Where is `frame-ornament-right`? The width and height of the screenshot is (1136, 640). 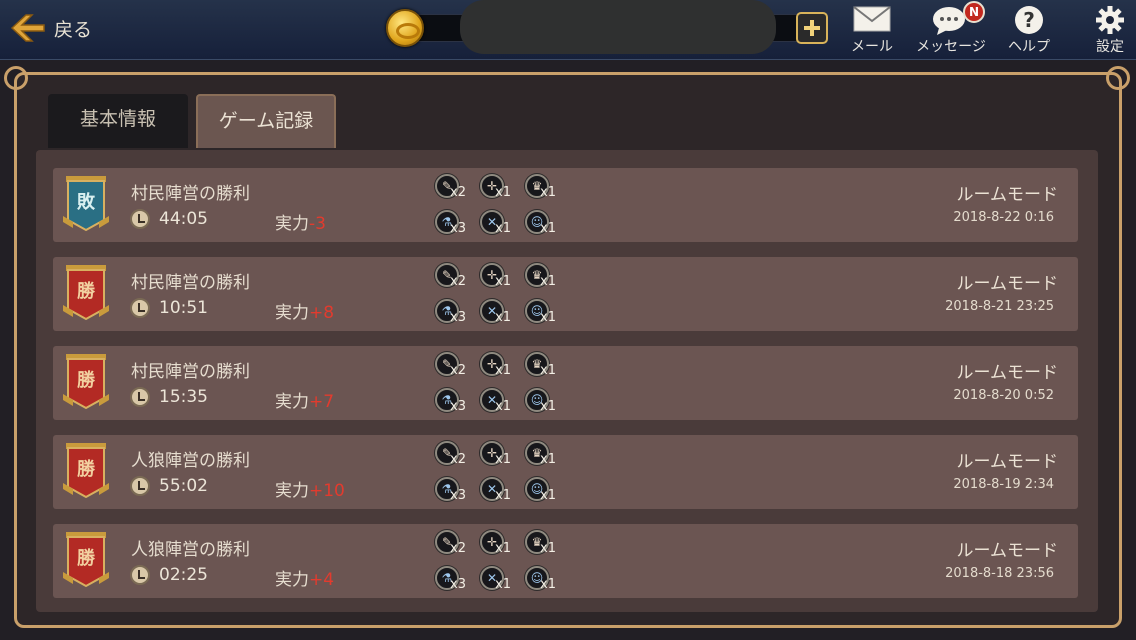 frame-ornament-right is located at coordinates (1118, 78).